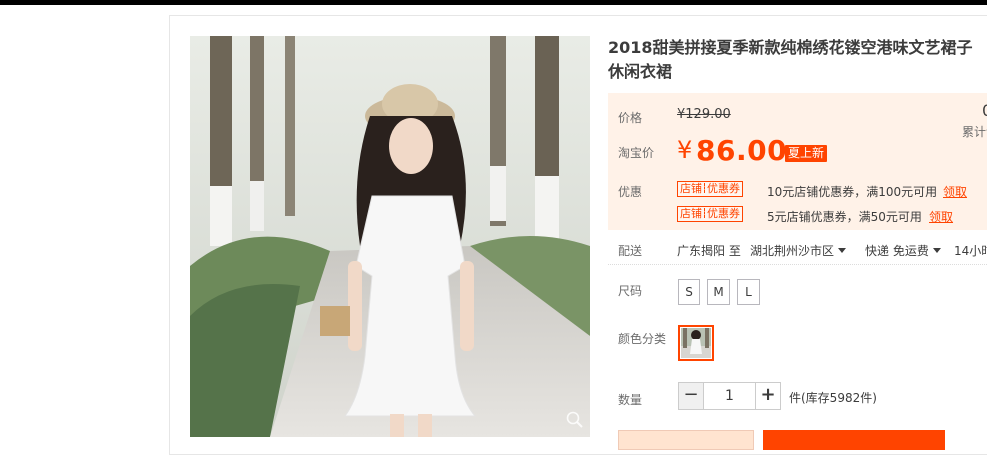 This screenshot has height=455, width=987. What do you see at coordinates (718, 292) in the screenshot?
I see `size-option-m: M` at bounding box center [718, 292].